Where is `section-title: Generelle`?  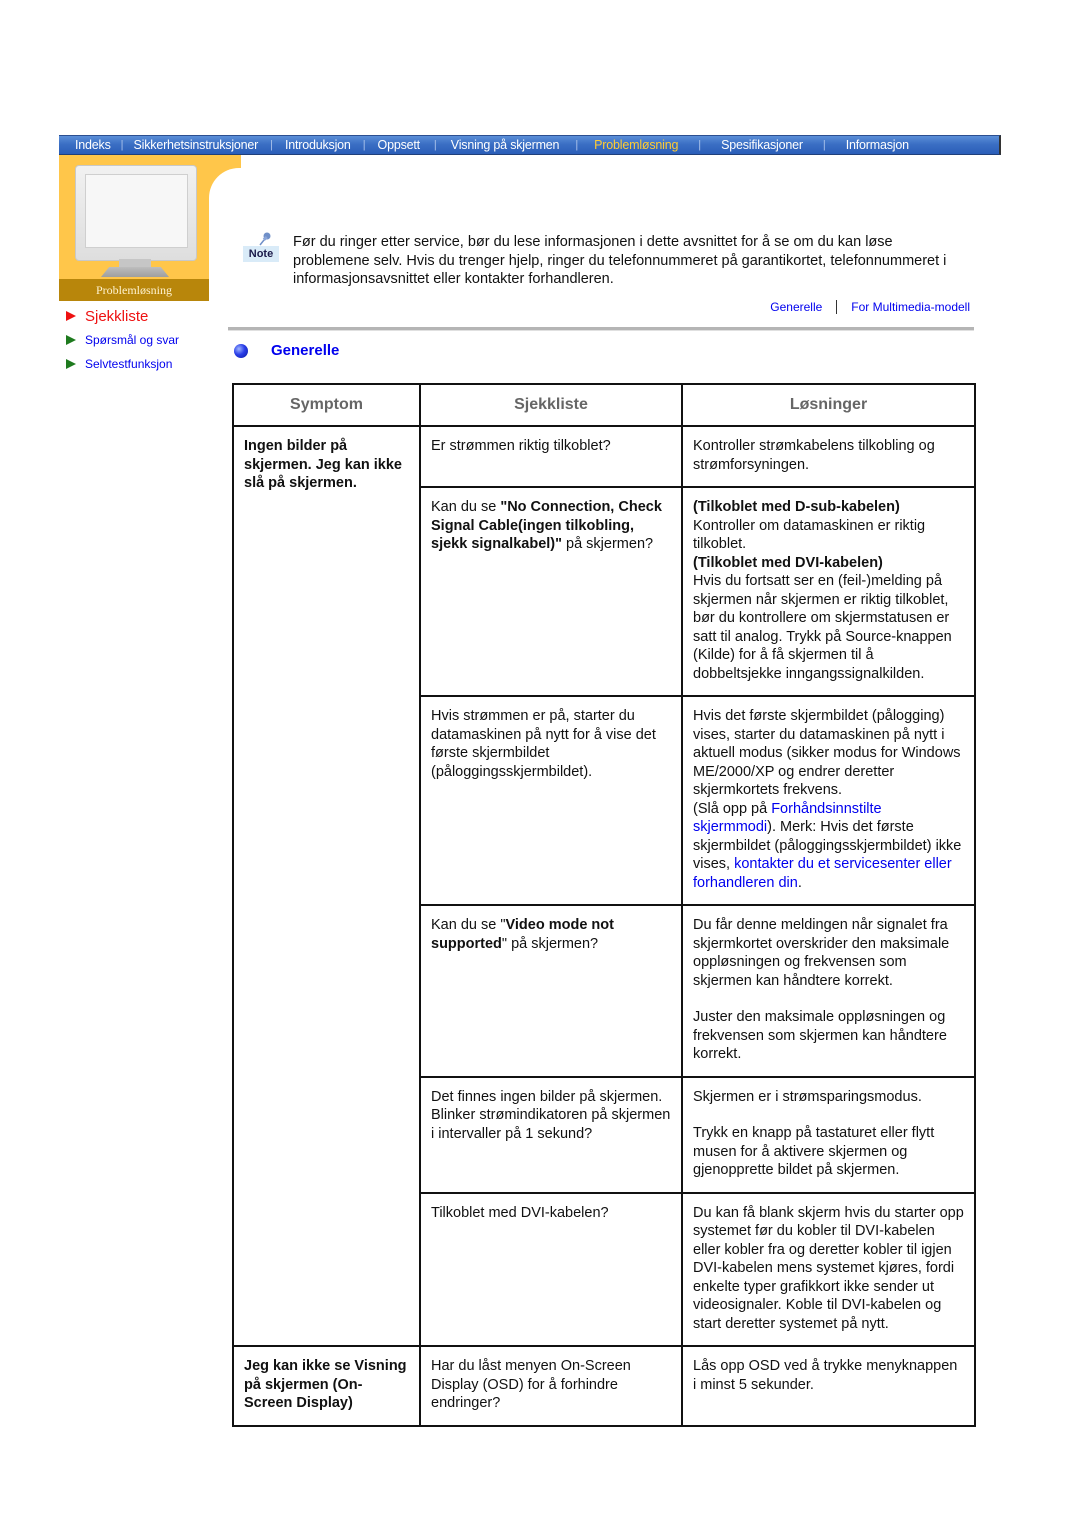
section-title: Generelle is located at coordinates (305, 350).